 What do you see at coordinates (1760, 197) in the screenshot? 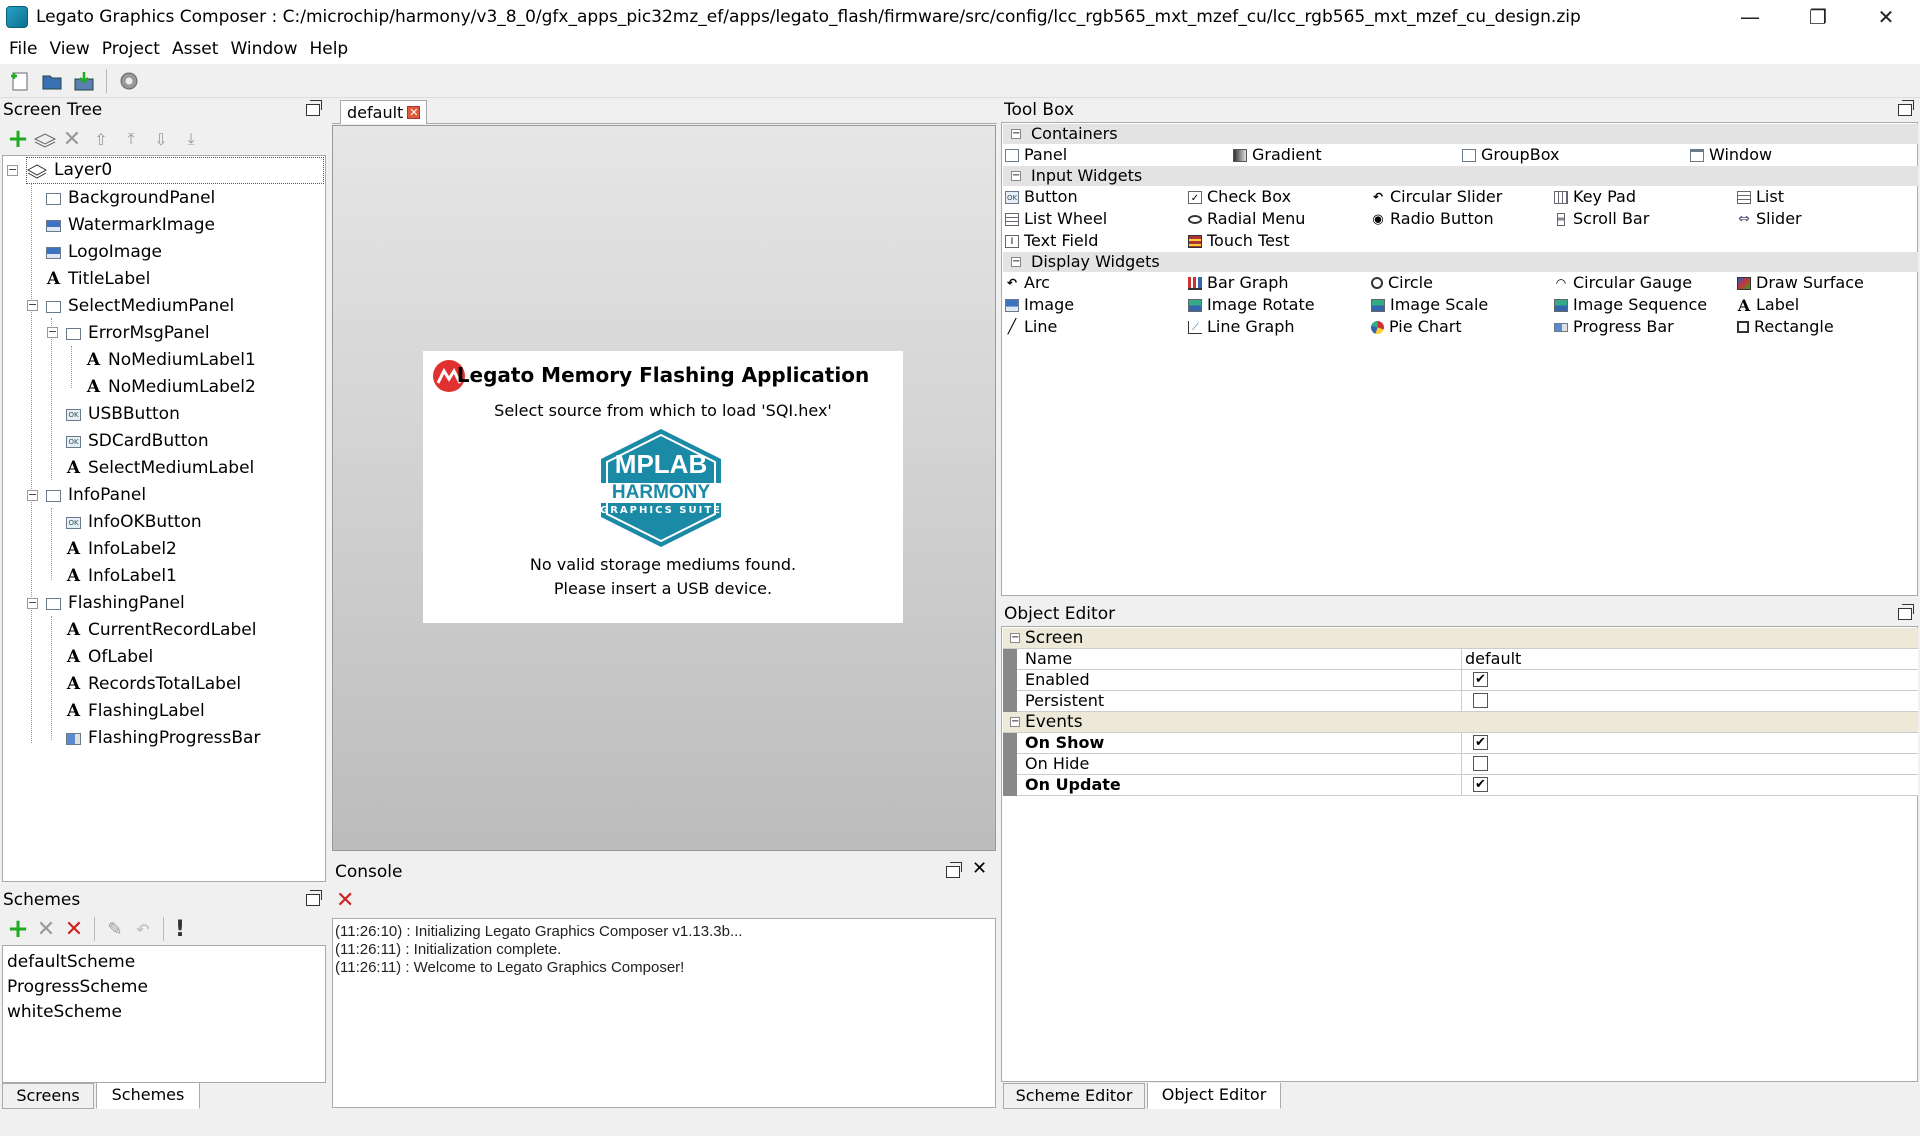
I see `tool-list: List` at bounding box center [1760, 197].